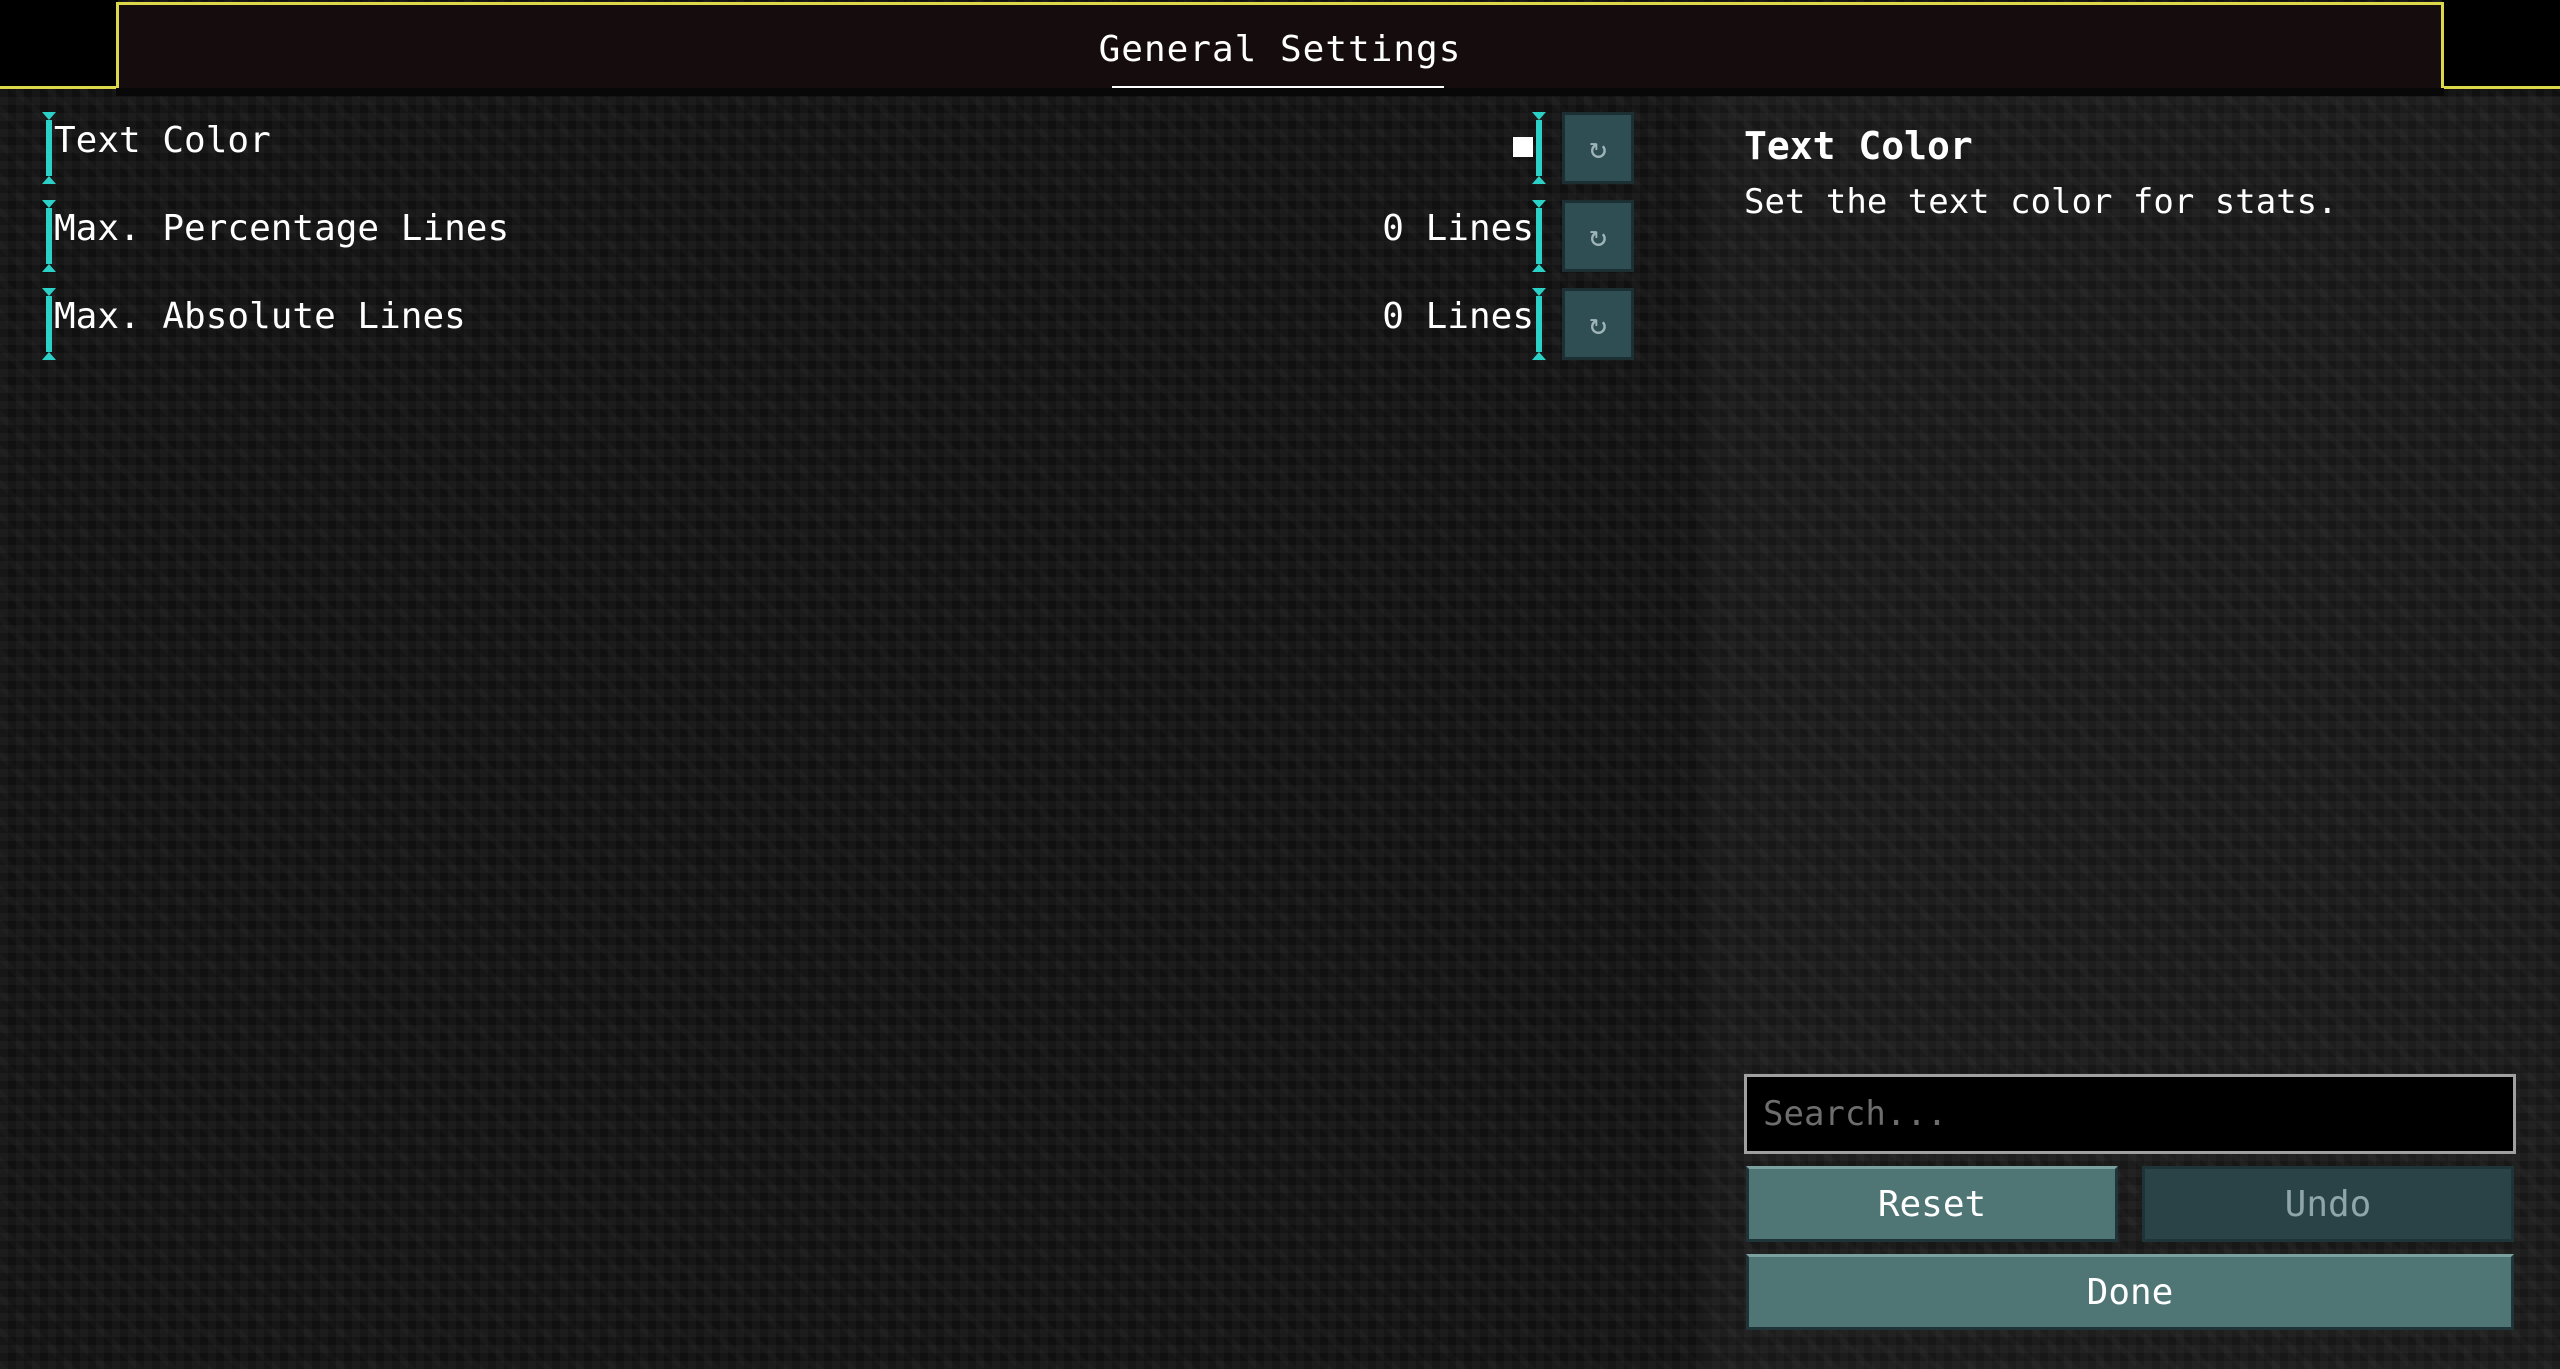 This screenshot has width=2560, height=1369. I want to click on setting-label: Max. Percentage Lines, so click(282, 228).